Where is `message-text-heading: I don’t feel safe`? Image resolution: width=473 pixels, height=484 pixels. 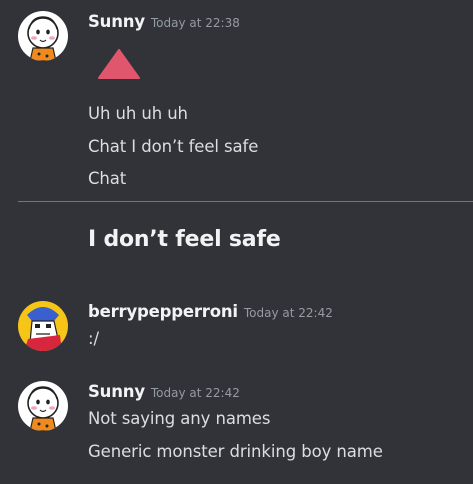
message-text-heading: I don’t feel safe is located at coordinates (184, 239).